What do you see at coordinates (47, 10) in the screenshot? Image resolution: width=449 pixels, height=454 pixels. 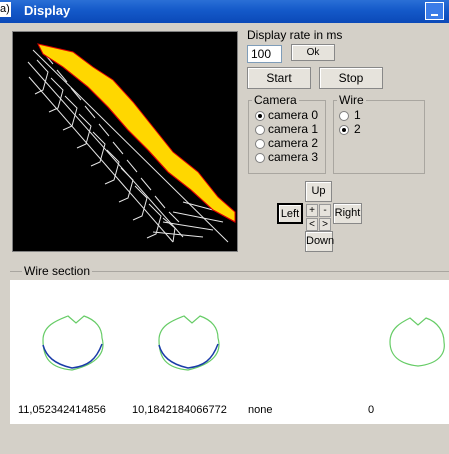 I see `window-title: Display` at bounding box center [47, 10].